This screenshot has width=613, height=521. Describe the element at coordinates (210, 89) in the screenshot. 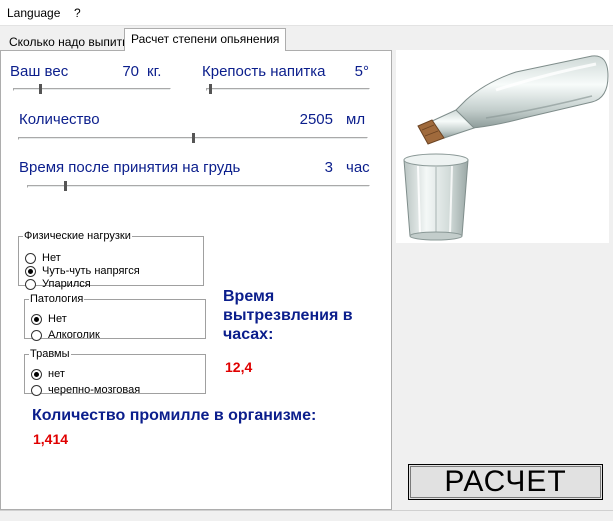

I see `strength-slider-thumb` at that location.